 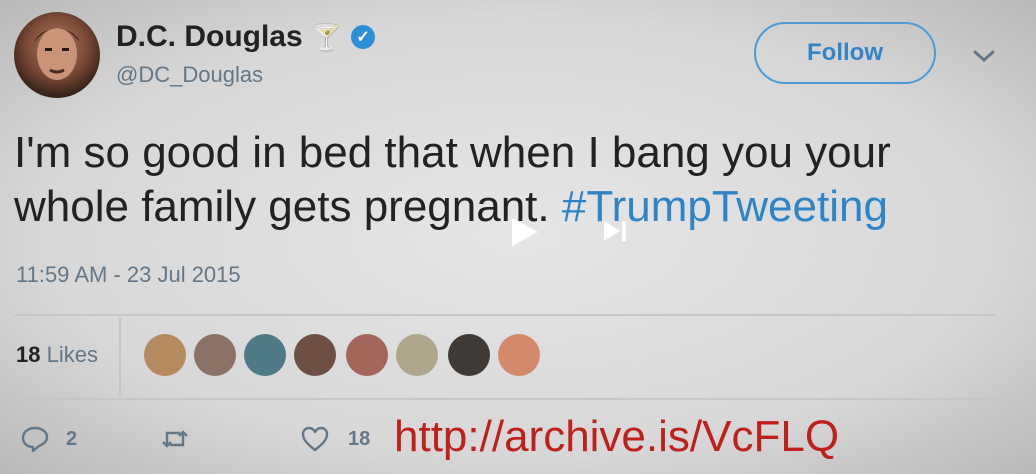 What do you see at coordinates (845, 53) in the screenshot?
I see `follow-button: Follow` at bounding box center [845, 53].